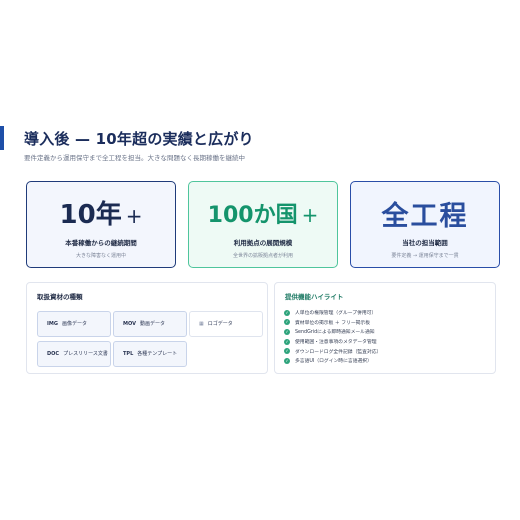 Image resolution: width=520 pixels, height=520 pixels. I want to click on stat-note: 大きな障害なく運用中, so click(100, 256).